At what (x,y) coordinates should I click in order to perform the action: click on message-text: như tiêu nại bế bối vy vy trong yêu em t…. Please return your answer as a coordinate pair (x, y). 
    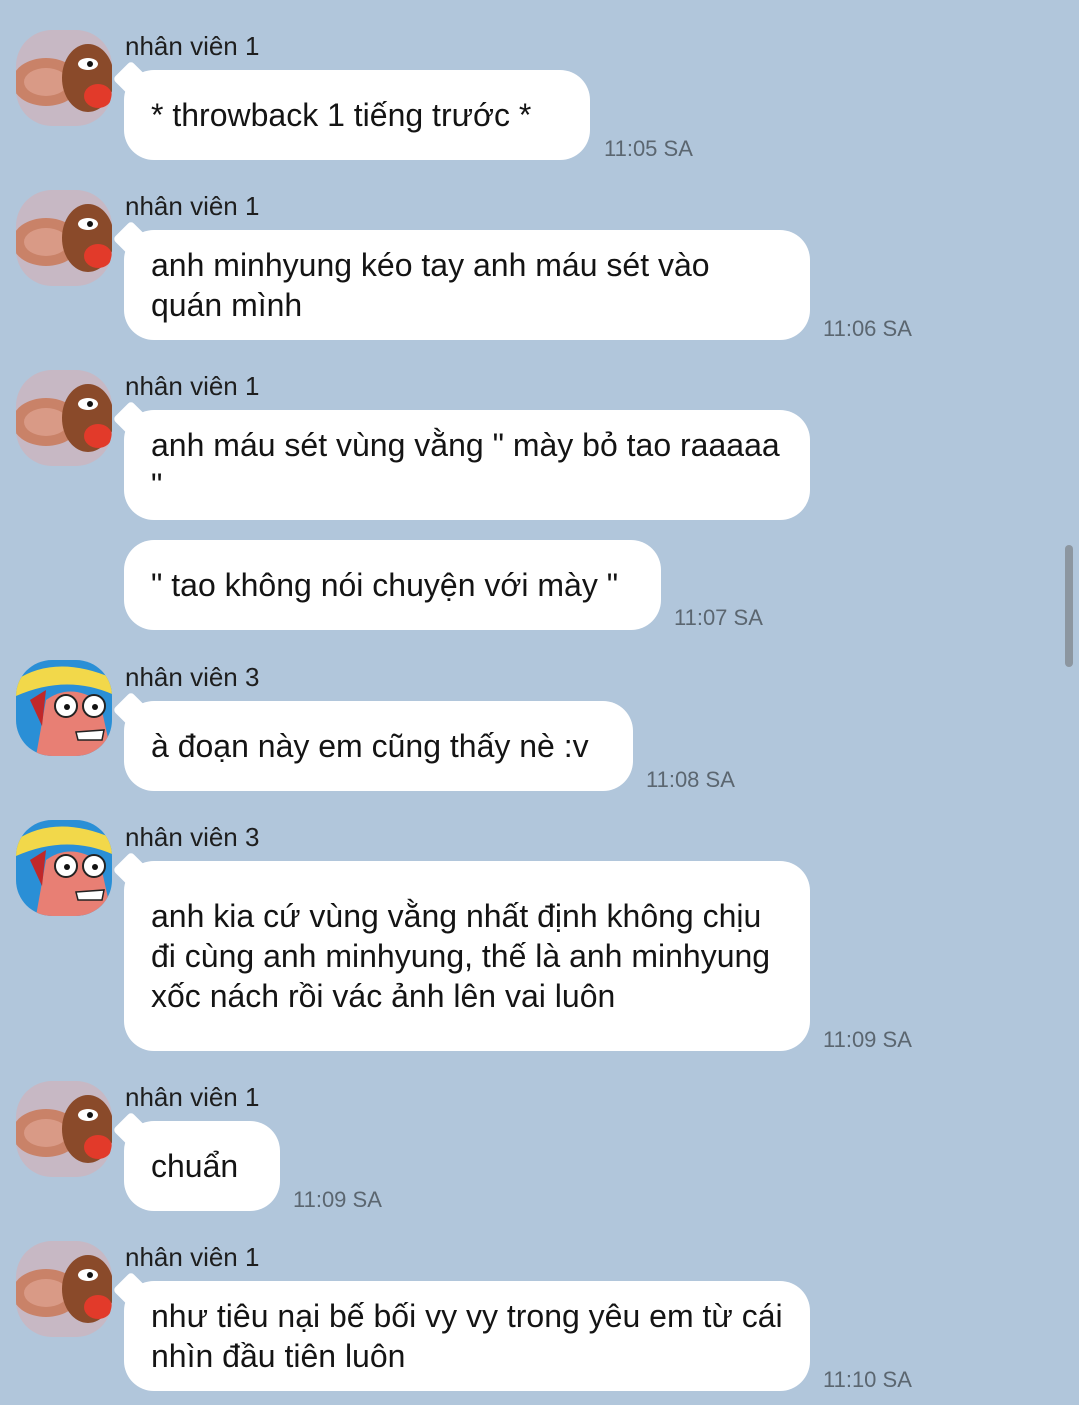
    Looking at the image, I should click on (467, 1336).